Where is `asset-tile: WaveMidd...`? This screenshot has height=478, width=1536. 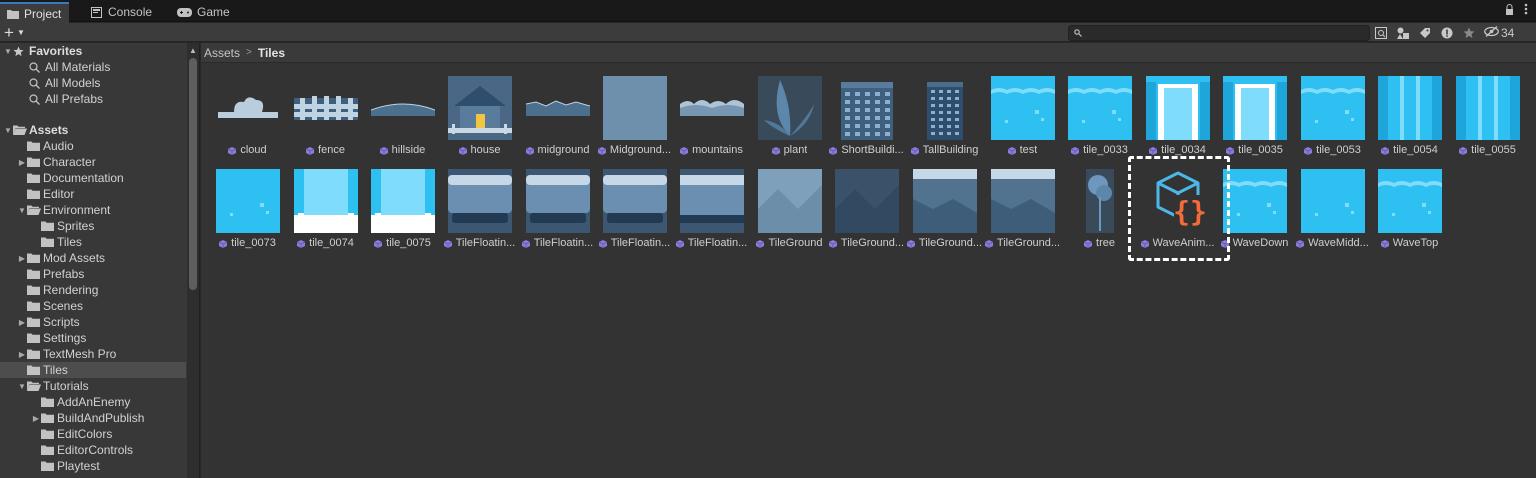
asset-tile: WaveMidd... is located at coordinates (1332, 215).